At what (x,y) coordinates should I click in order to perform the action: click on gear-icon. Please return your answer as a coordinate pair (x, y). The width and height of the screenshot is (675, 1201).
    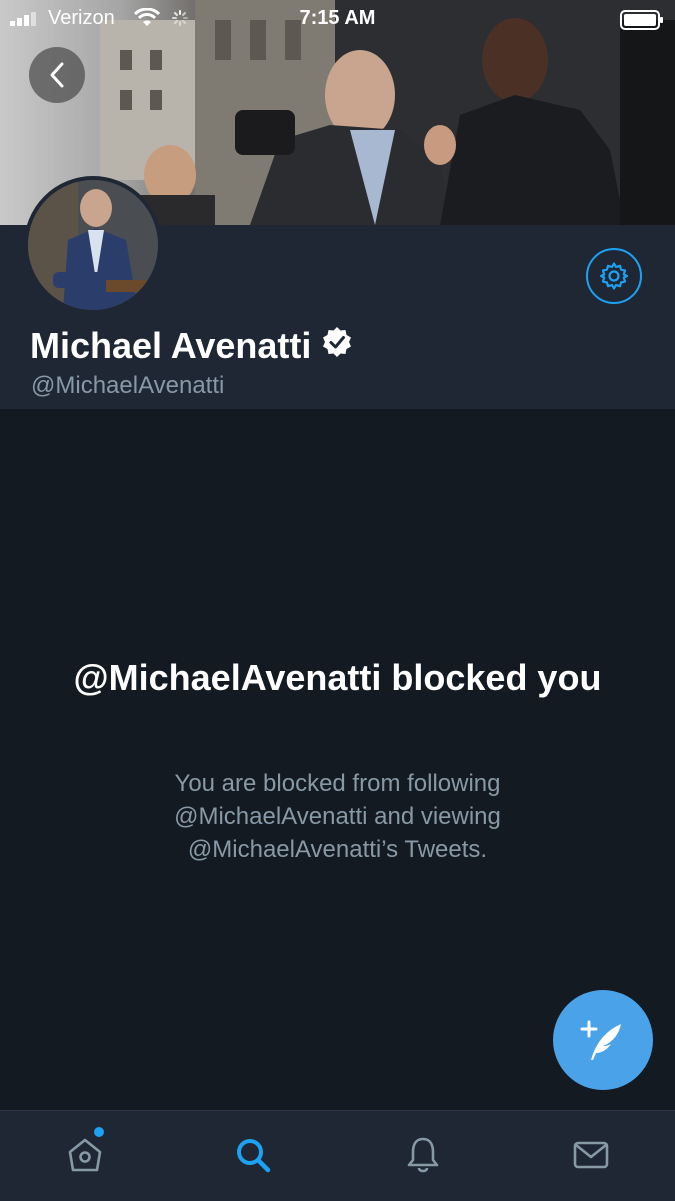
    Looking at the image, I should click on (614, 276).